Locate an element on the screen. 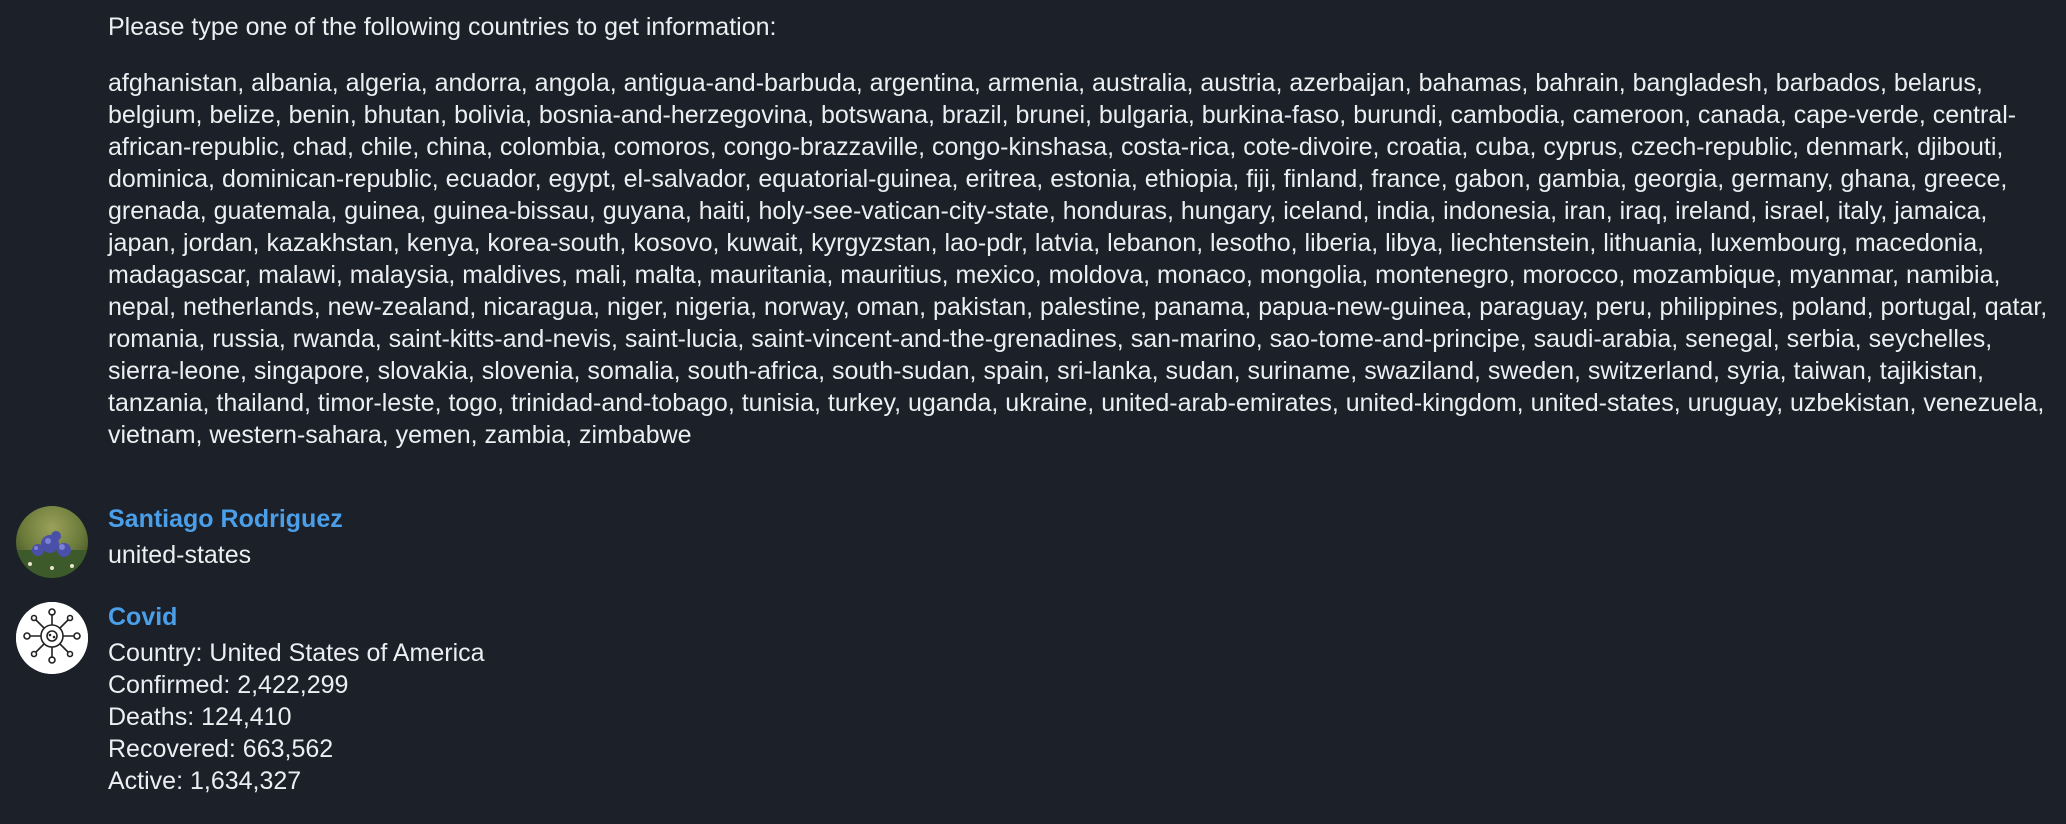  user-avatar is located at coordinates (52, 542).